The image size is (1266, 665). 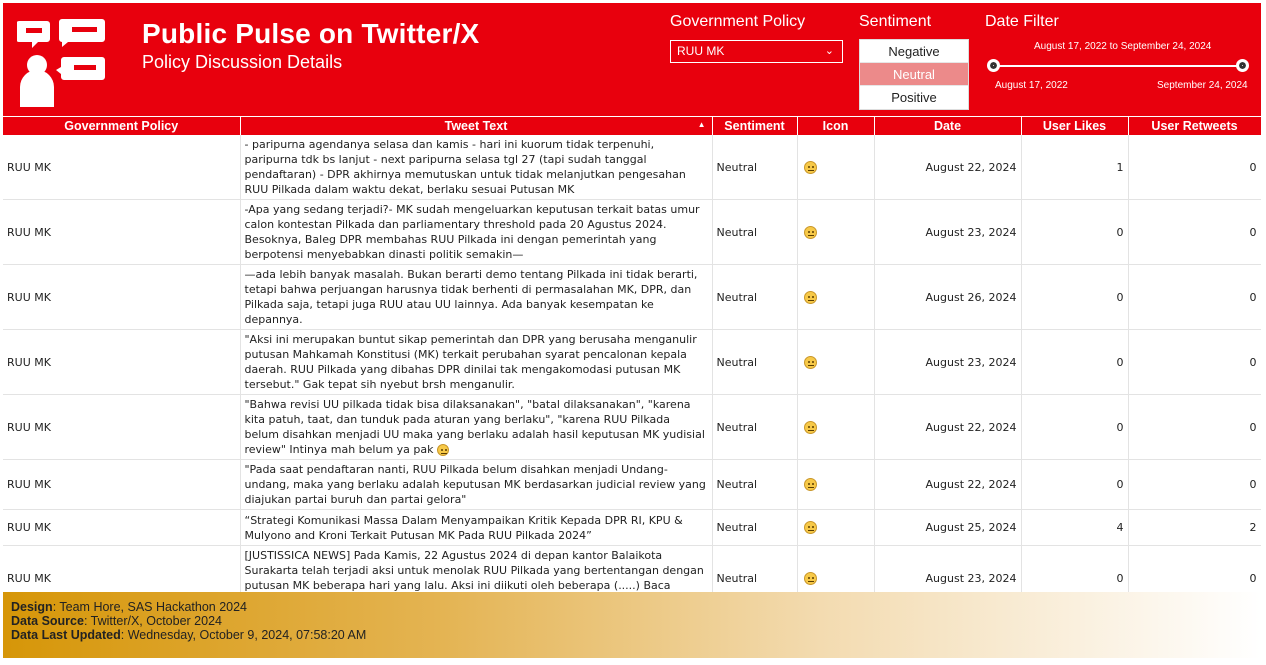 I want to click on date-slider-min-label: August 17, 2022, so click(x=1031, y=85).